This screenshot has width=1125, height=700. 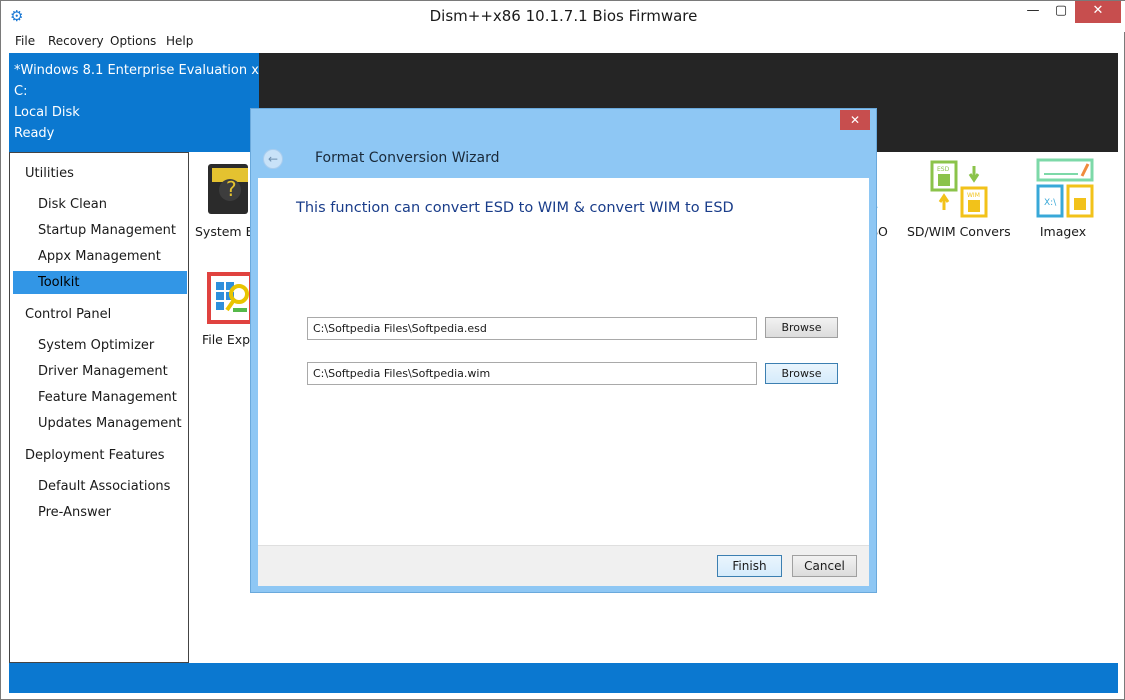 I want to click on sidebar-category-deployment: Deployment Features, so click(x=95, y=455).